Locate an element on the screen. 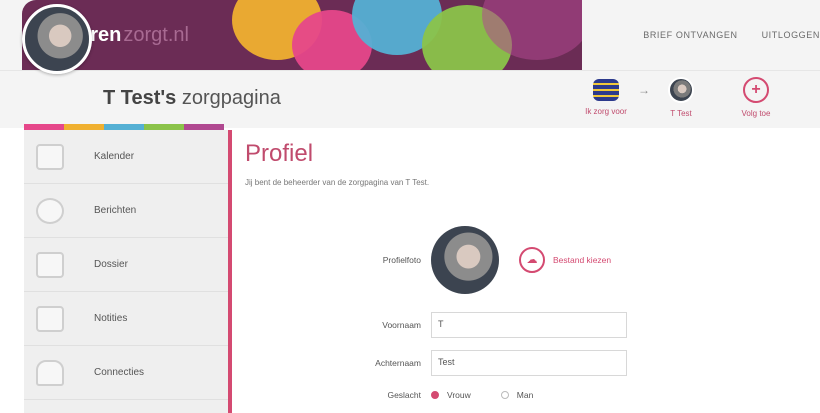 The height and width of the screenshot is (413, 820). people-icon is located at coordinates (50, 372).